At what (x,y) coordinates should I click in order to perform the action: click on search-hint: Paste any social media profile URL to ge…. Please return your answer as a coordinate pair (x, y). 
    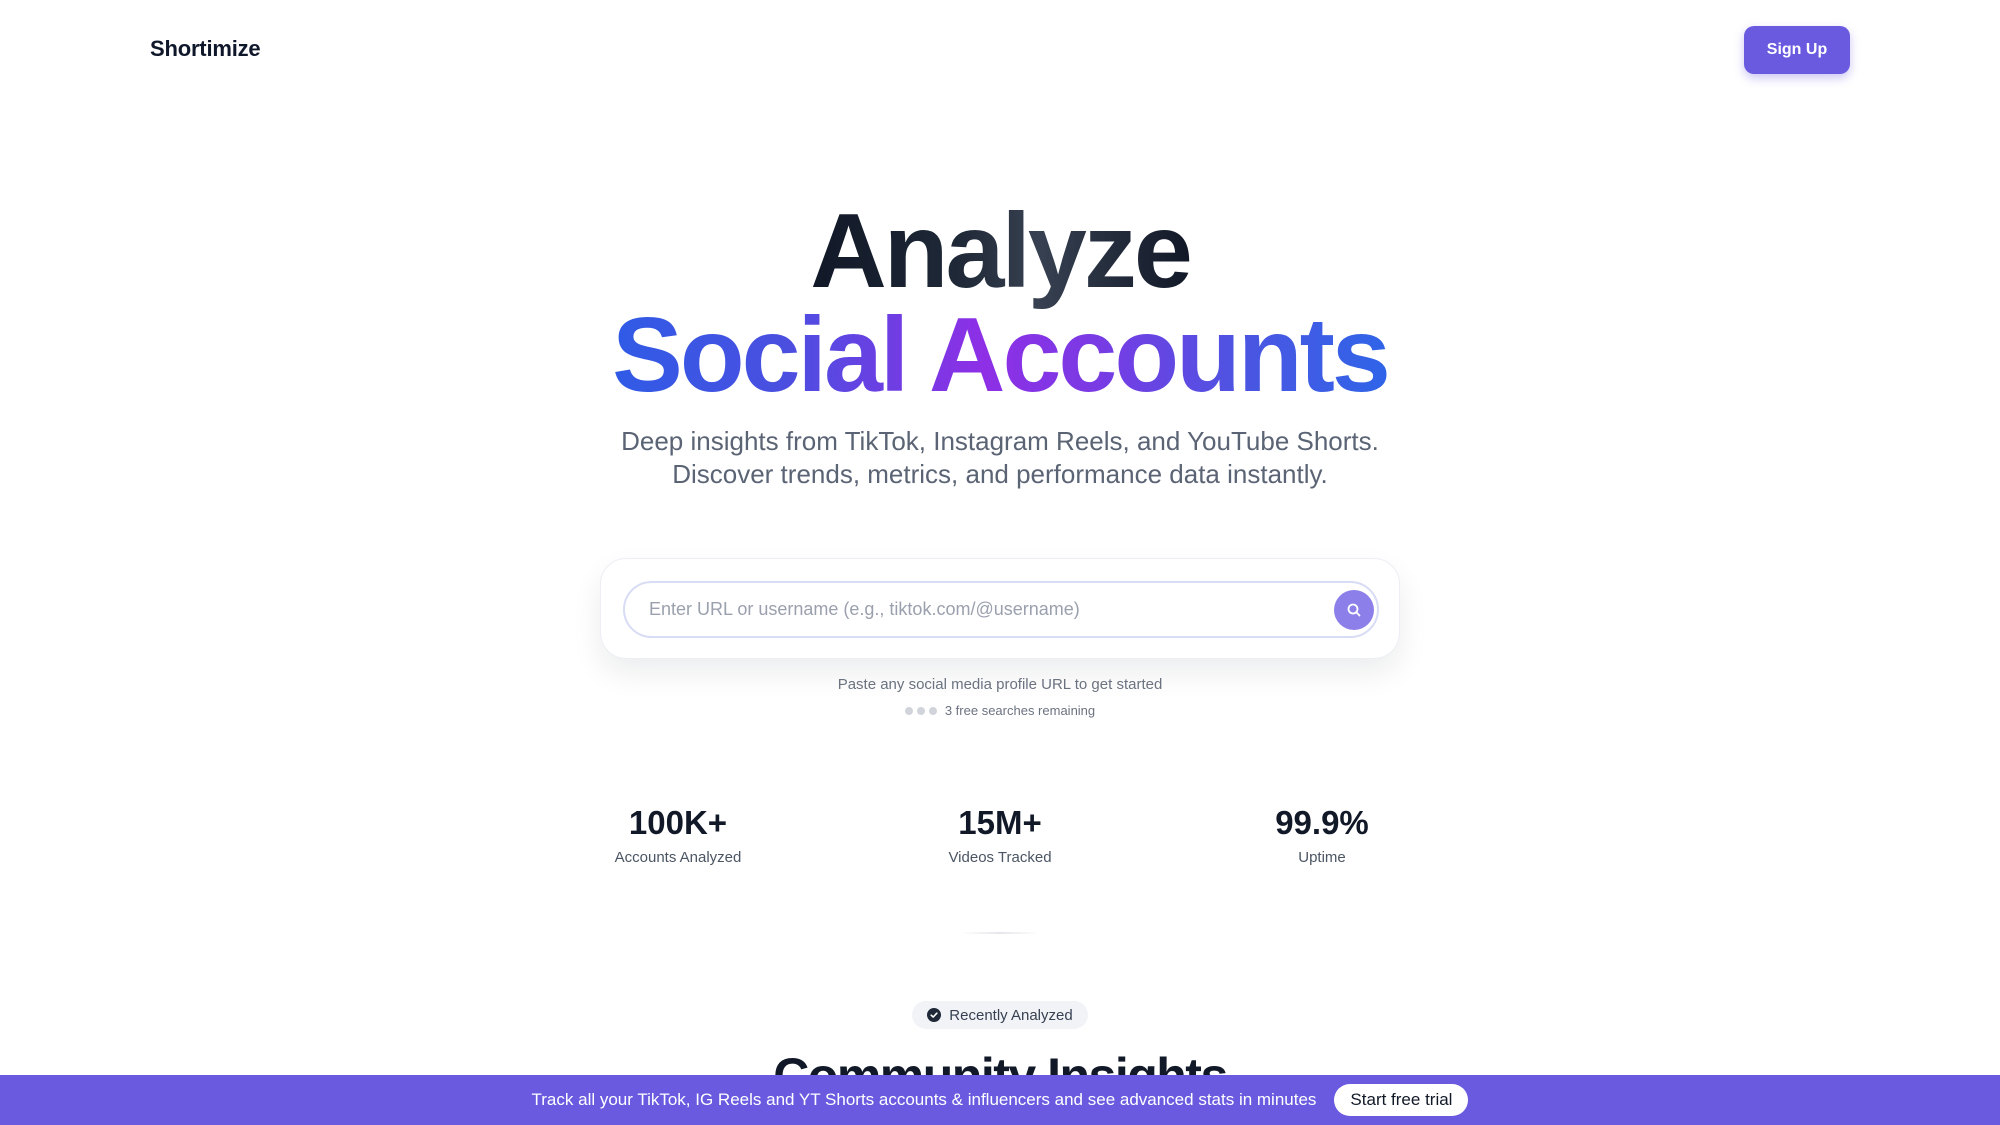
    Looking at the image, I should click on (1000, 684).